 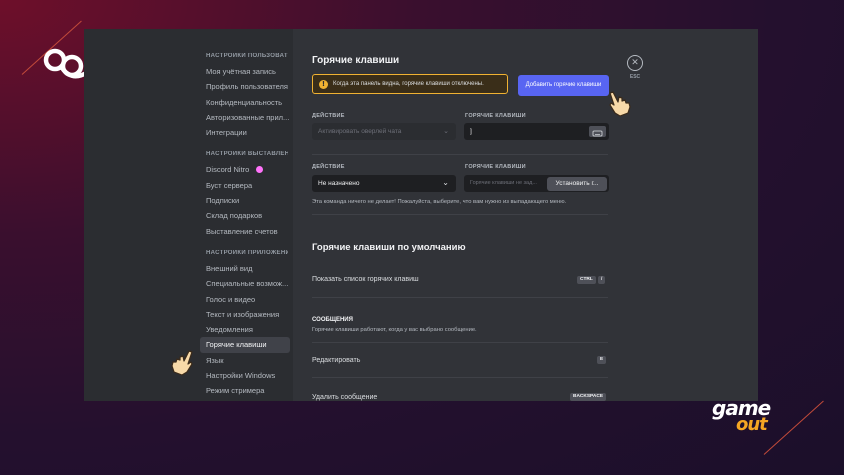 What do you see at coordinates (635, 77) in the screenshot?
I see `esc-label: ESC` at bounding box center [635, 77].